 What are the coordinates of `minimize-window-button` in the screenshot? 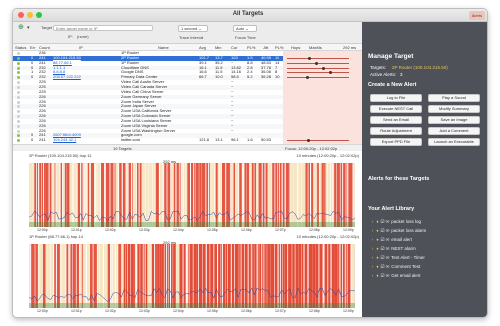 It's located at (30, 15).